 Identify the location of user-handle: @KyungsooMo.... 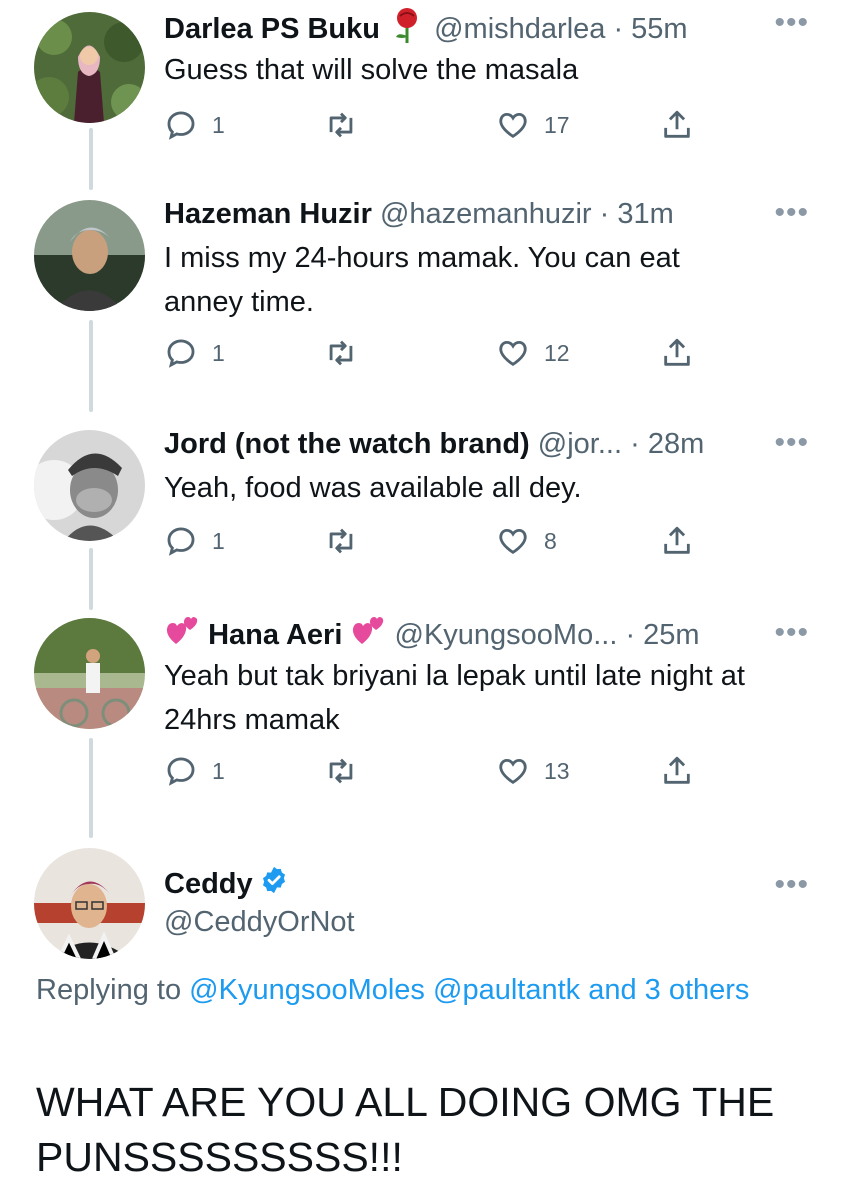
(506, 635).